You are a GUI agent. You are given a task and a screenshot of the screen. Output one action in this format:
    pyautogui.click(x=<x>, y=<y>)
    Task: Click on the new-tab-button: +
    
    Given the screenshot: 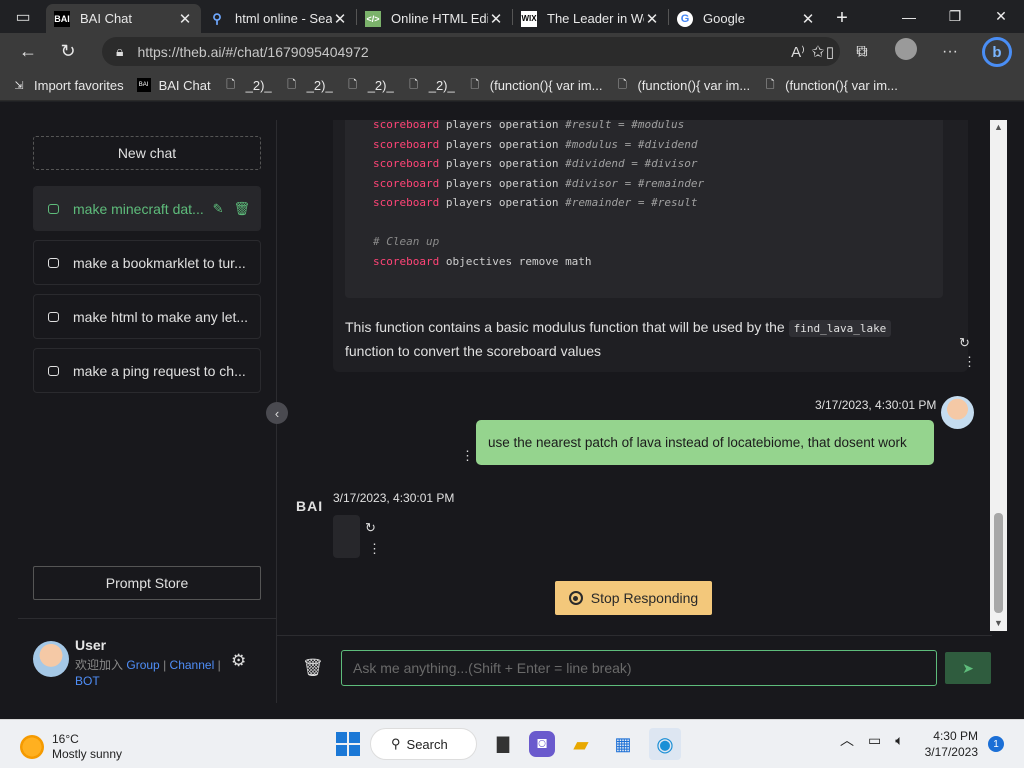 What is the action you would take?
    pyautogui.click(x=842, y=18)
    